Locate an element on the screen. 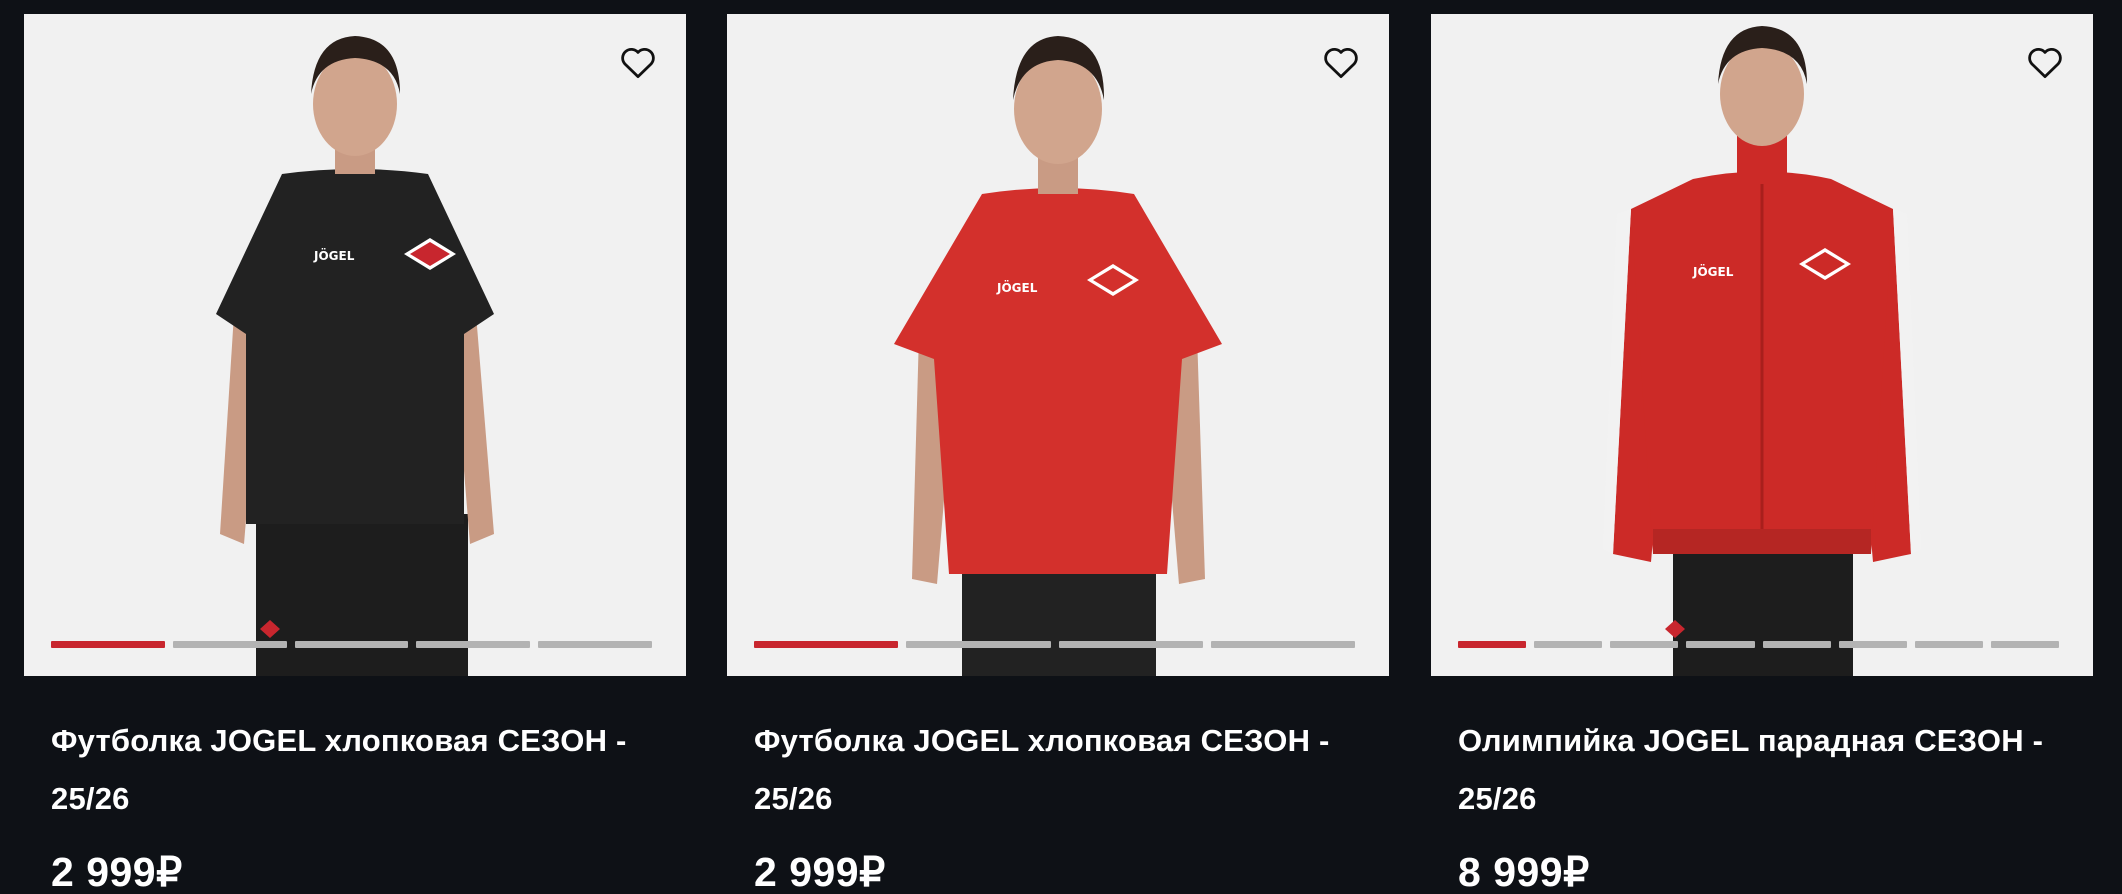 The image size is (2122, 894). product-photo-red-tshirt: JÖGEL is located at coordinates (1058, 356).